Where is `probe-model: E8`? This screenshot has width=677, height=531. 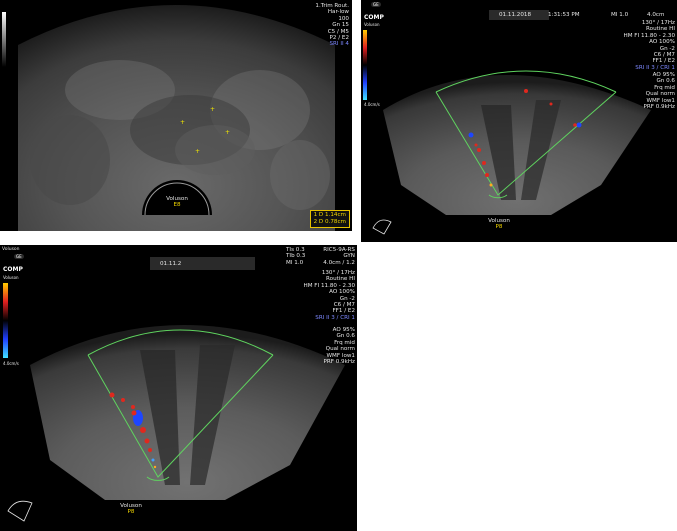 probe-model: E8 is located at coordinates (177, 205).